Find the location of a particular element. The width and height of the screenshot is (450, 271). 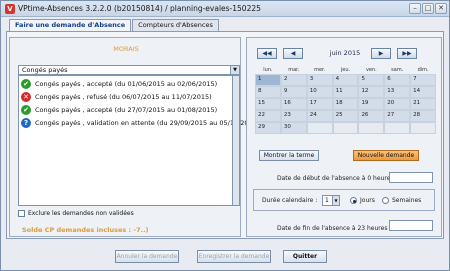

close-button: ✕ is located at coordinates (441, 8).